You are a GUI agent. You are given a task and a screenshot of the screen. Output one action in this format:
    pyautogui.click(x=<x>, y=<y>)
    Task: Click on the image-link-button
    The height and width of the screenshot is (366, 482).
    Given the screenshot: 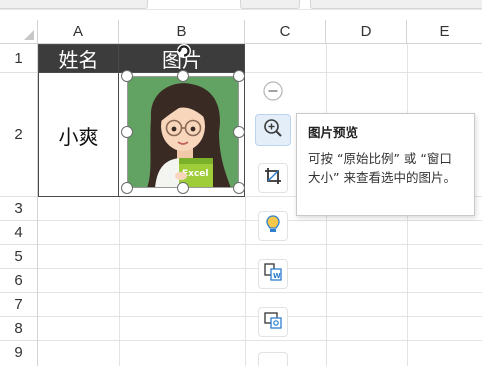 What is the action you would take?
    pyautogui.click(x=273, y=322)
    